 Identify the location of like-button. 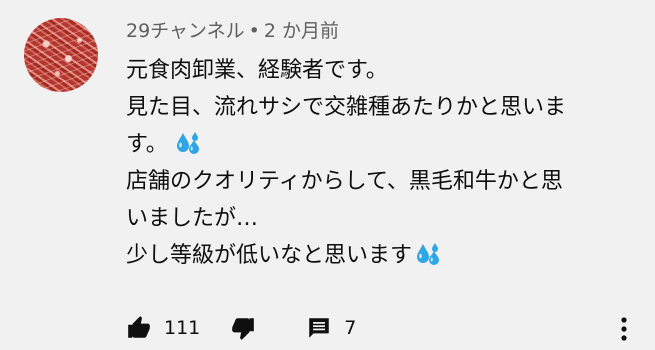
(139, 328).